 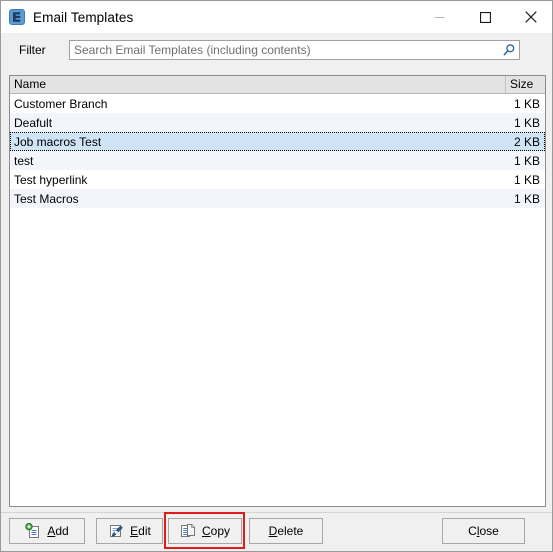 What do you see at coordinates (188, 531) in the screenshot?
I see `copy-documents-icon` at bounding box center [188, 531].